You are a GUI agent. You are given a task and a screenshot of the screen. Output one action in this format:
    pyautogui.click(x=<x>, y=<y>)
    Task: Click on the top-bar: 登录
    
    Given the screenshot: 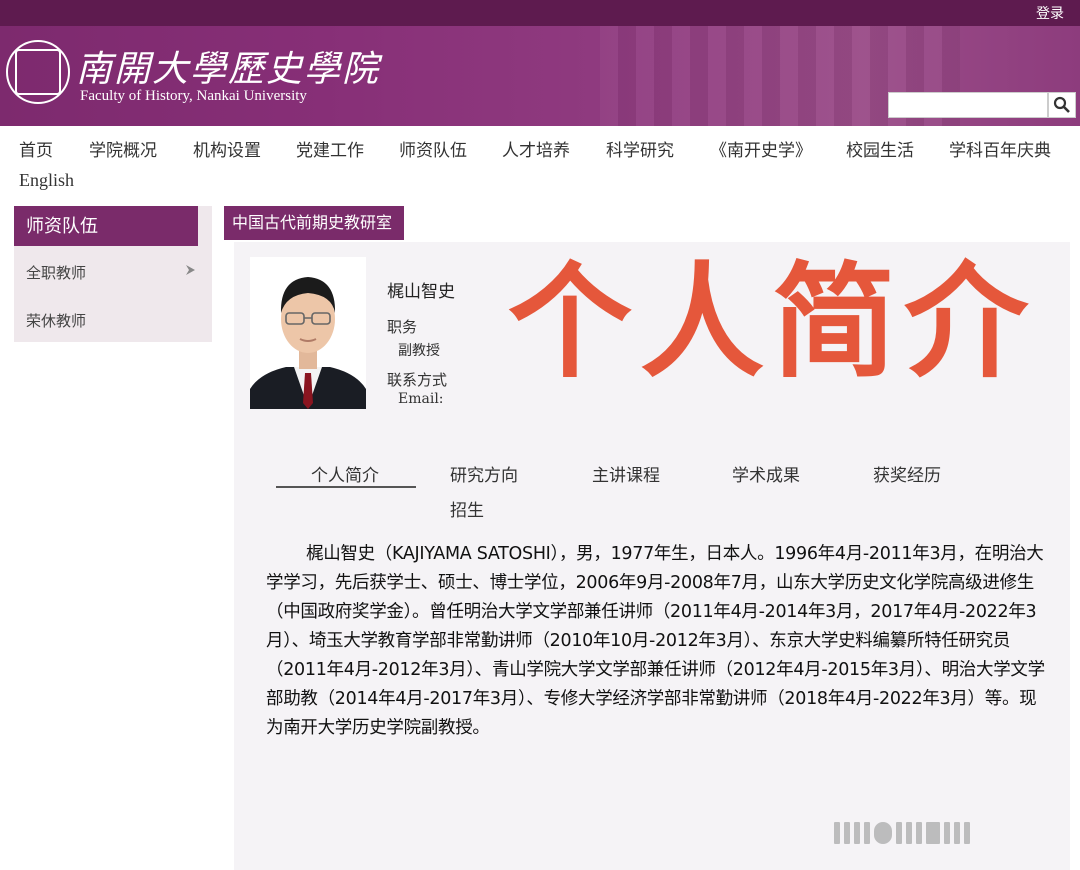 What is the action you would take?
    pyautogui.click(x=540, y=13)
    